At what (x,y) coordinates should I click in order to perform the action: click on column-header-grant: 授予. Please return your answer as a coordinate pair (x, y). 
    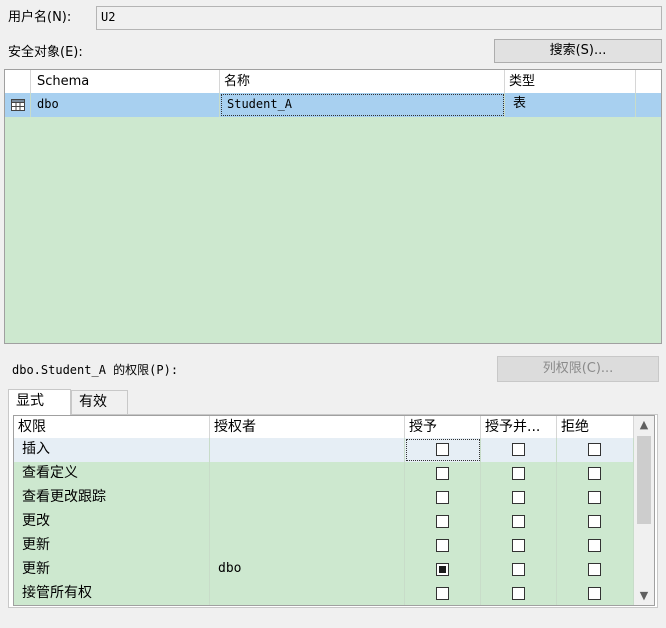
    Looking at the image, I should click on (443, 427).